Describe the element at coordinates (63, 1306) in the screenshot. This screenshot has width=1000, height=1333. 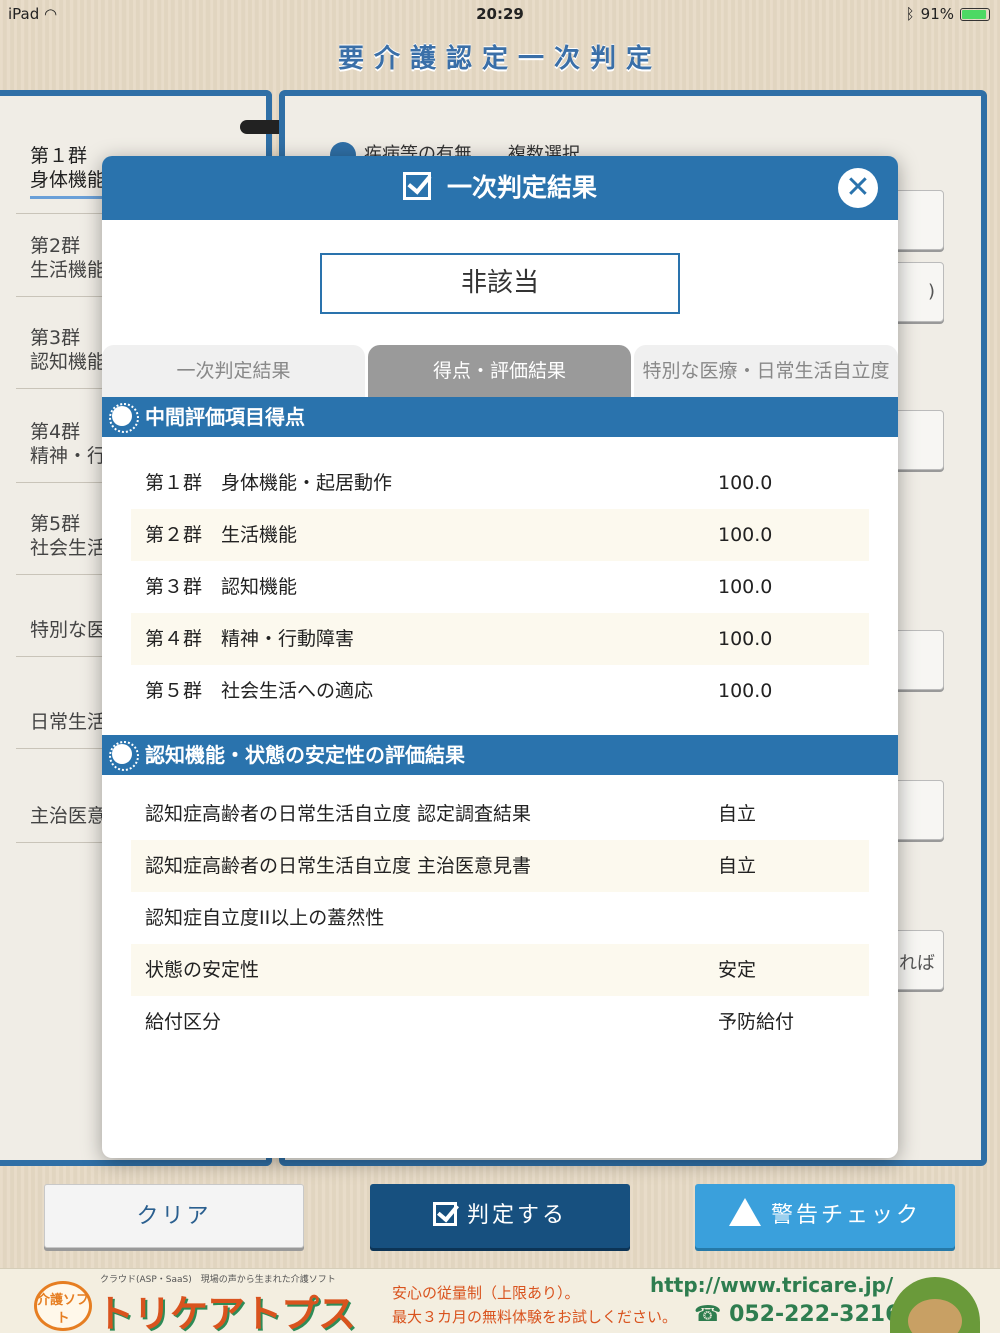
I see `logo-badge: 介護ソフト` at that location.